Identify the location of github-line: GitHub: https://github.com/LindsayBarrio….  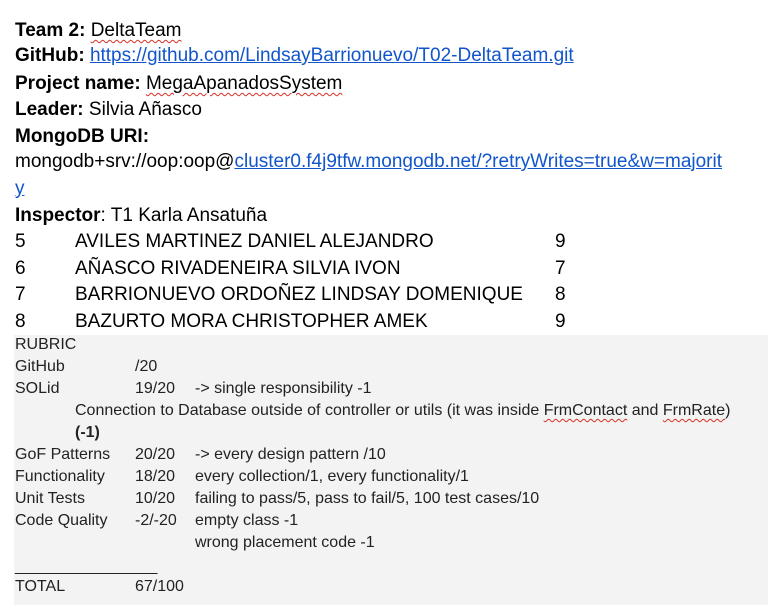
(294, 56).